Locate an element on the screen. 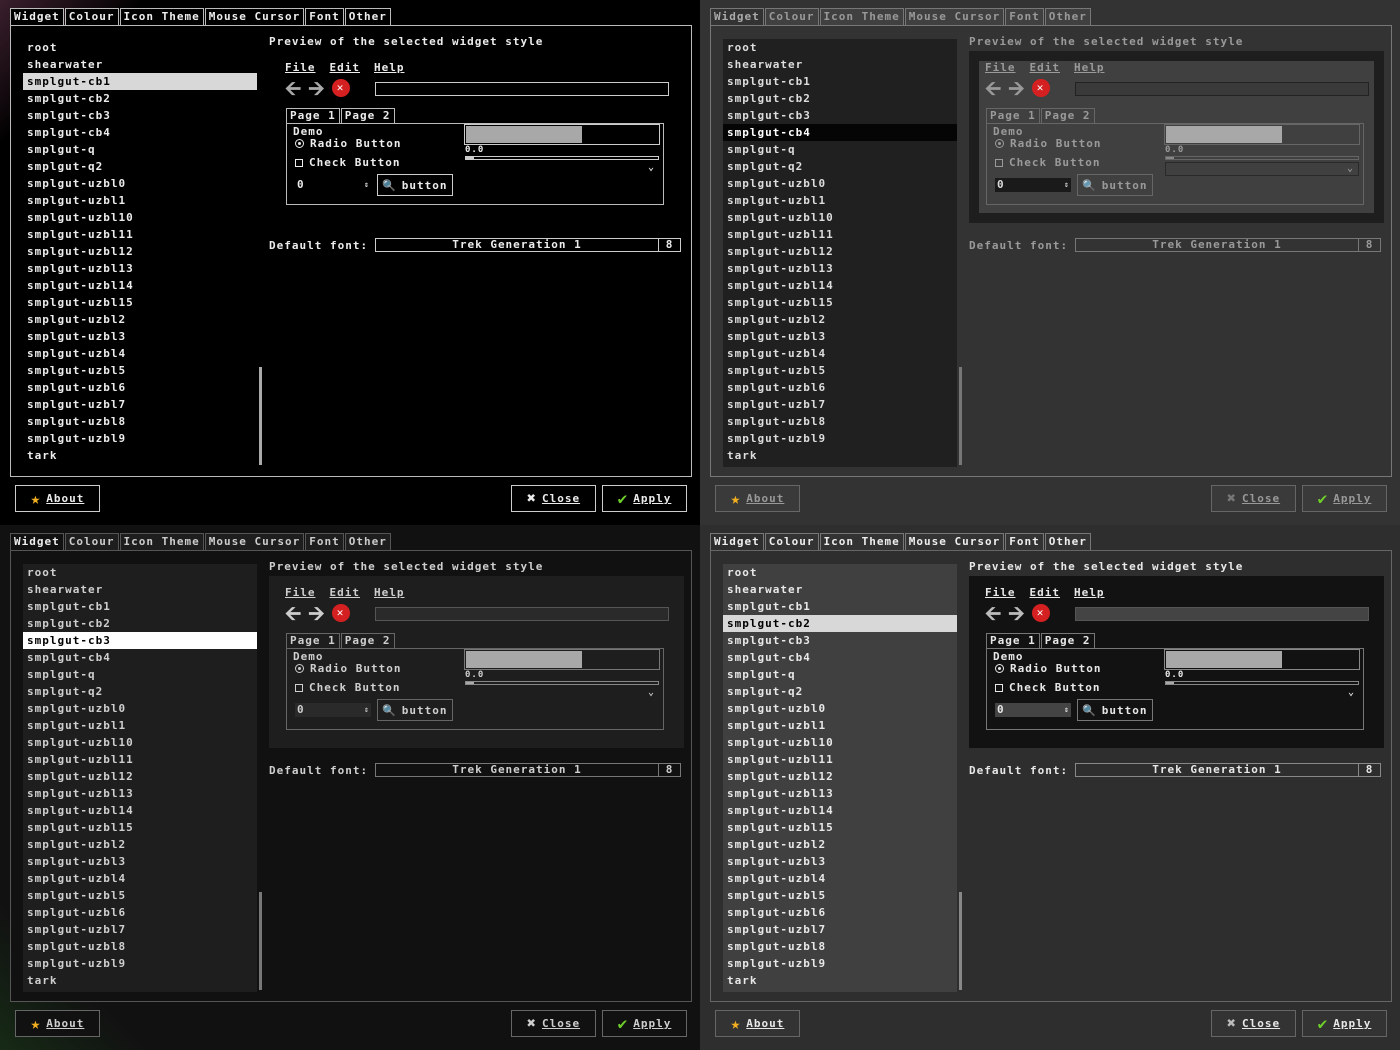 The image size is (1400, 1050). theme-list-item: smplgut-cb4 is located at coordinates (840, 132).